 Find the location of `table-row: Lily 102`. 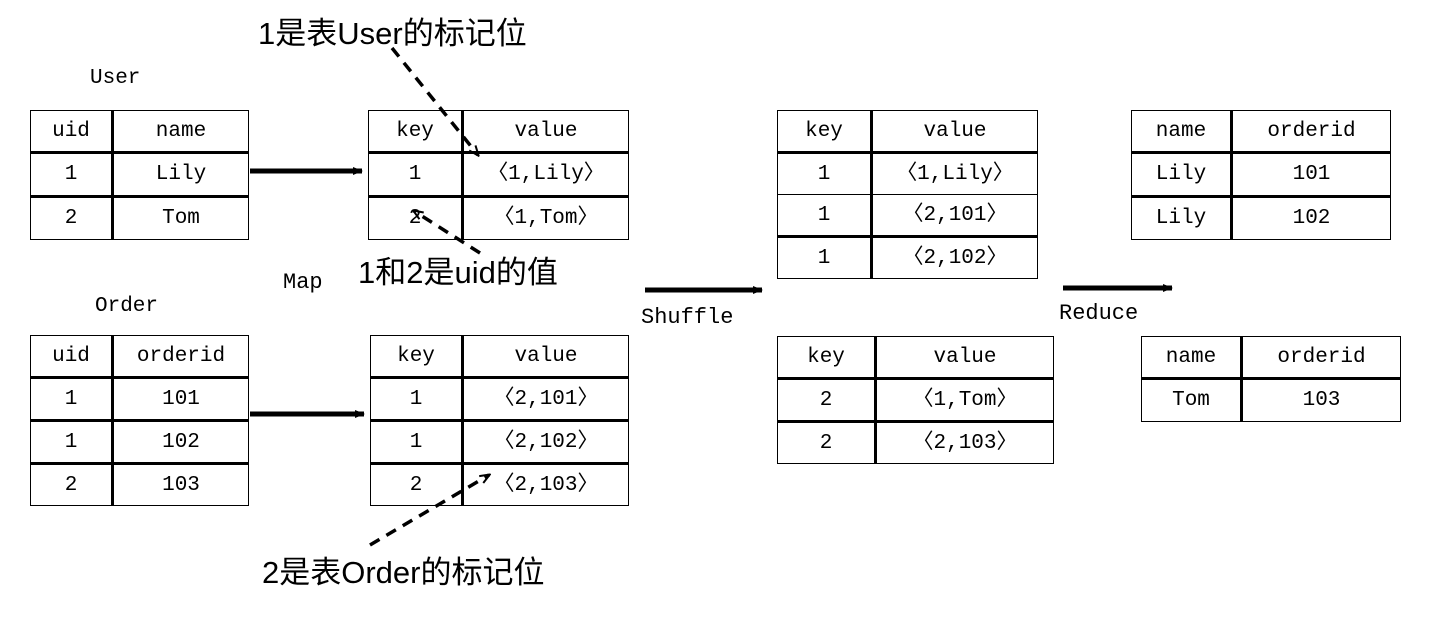

table-row: Lily 102 is located at coordinates (1261, 218).